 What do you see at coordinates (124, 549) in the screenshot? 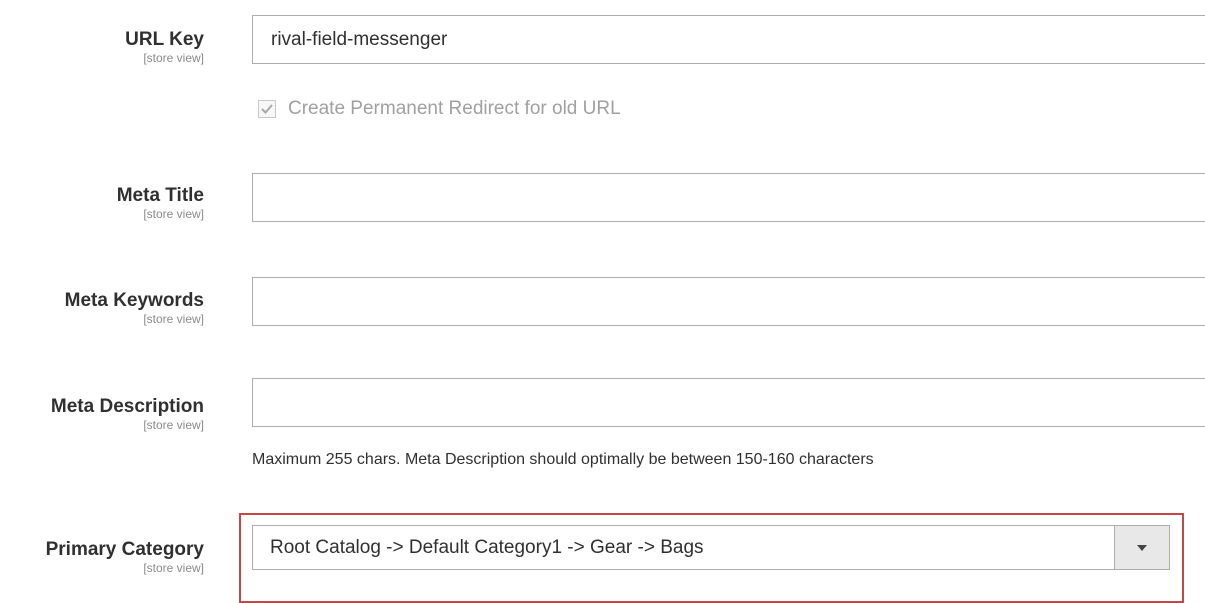
I see `primary-category-label: Primary Category` at bounding box center [124, 549].